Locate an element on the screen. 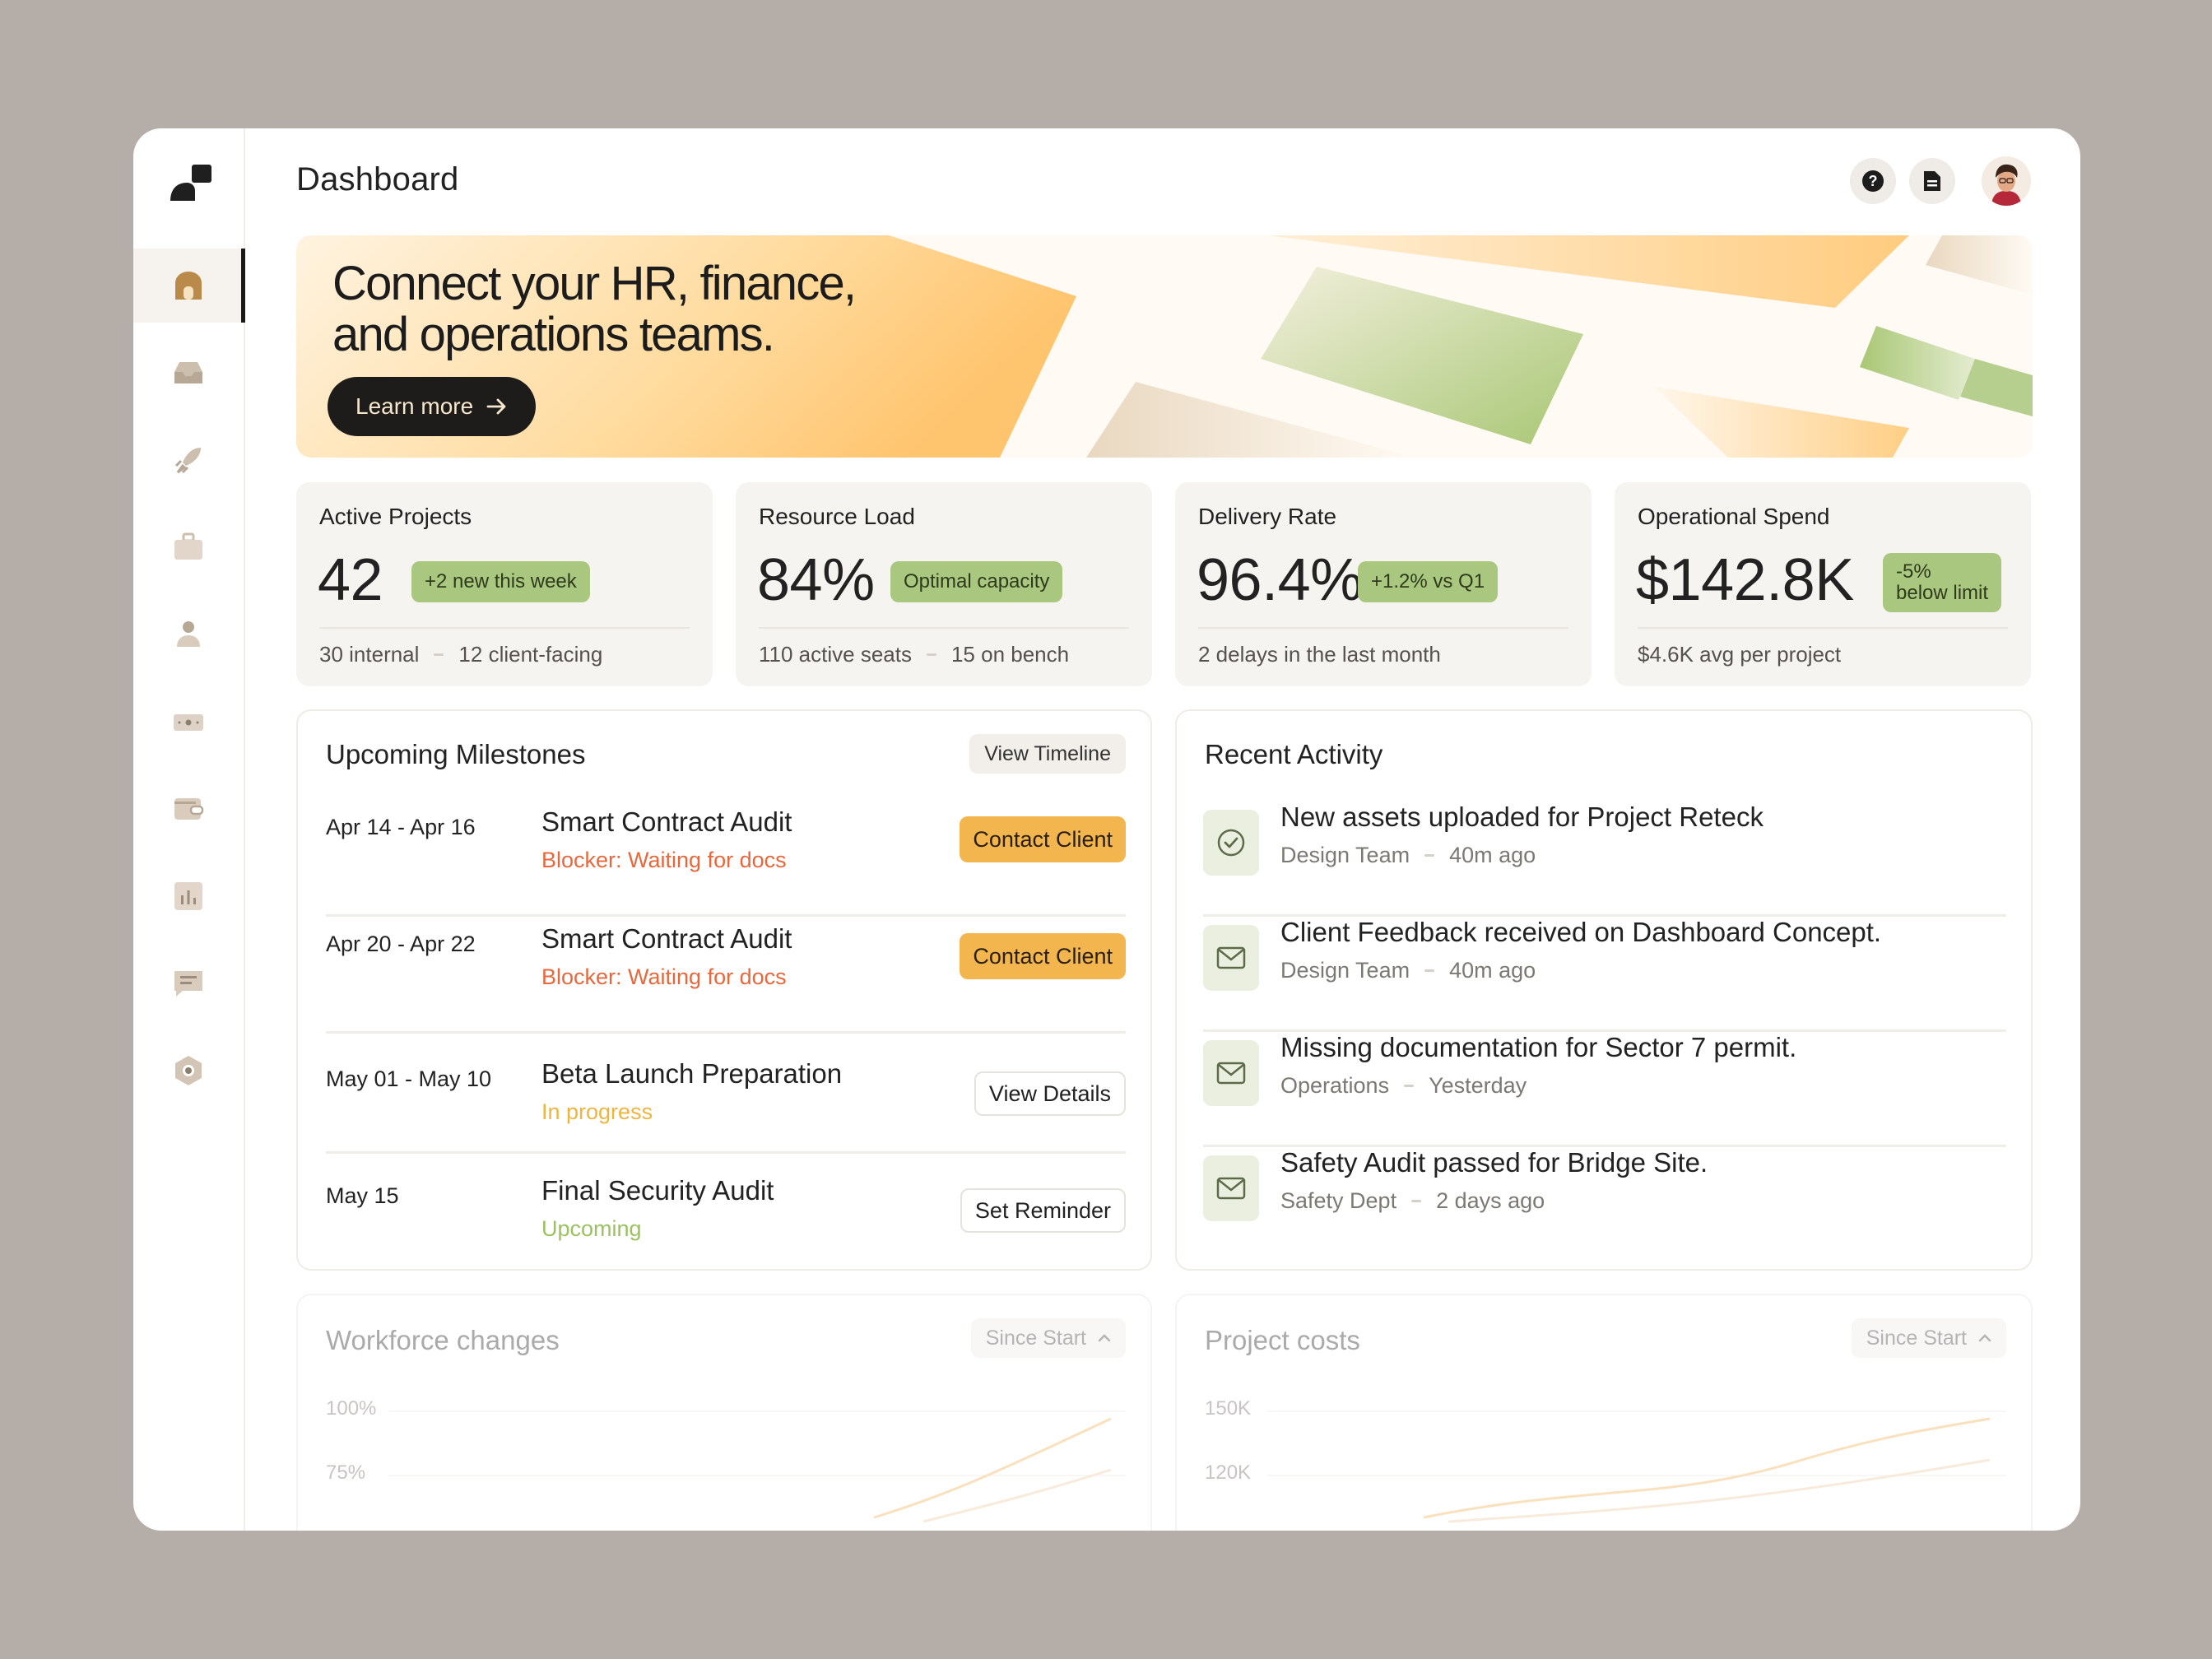  document-icon is located at coordinates (1932, 181).